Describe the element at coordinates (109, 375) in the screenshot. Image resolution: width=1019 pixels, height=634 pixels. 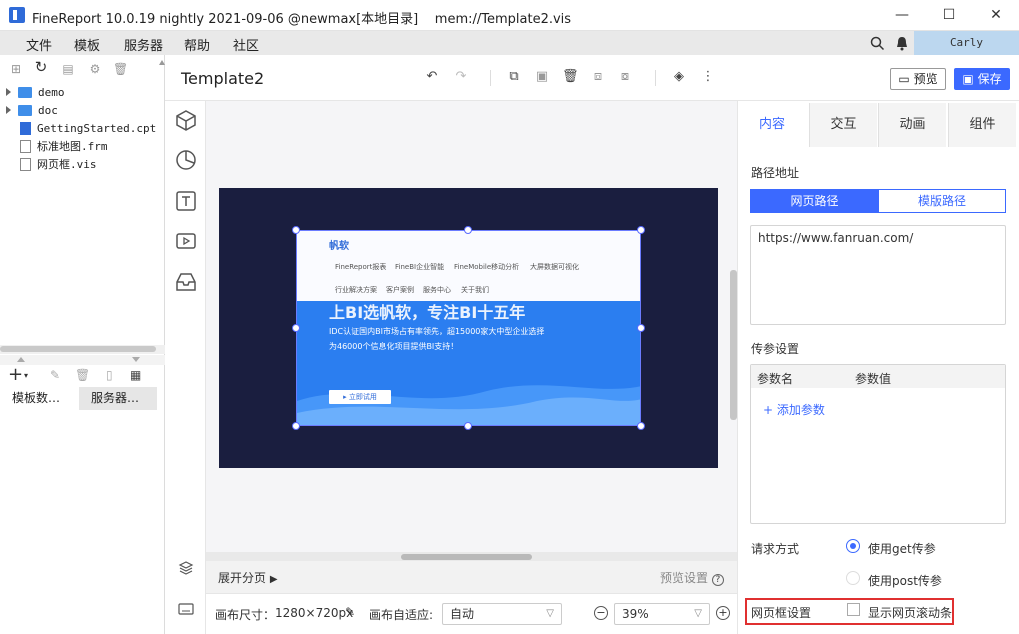
I see `preview-dataset-icon: ▯` at that location.